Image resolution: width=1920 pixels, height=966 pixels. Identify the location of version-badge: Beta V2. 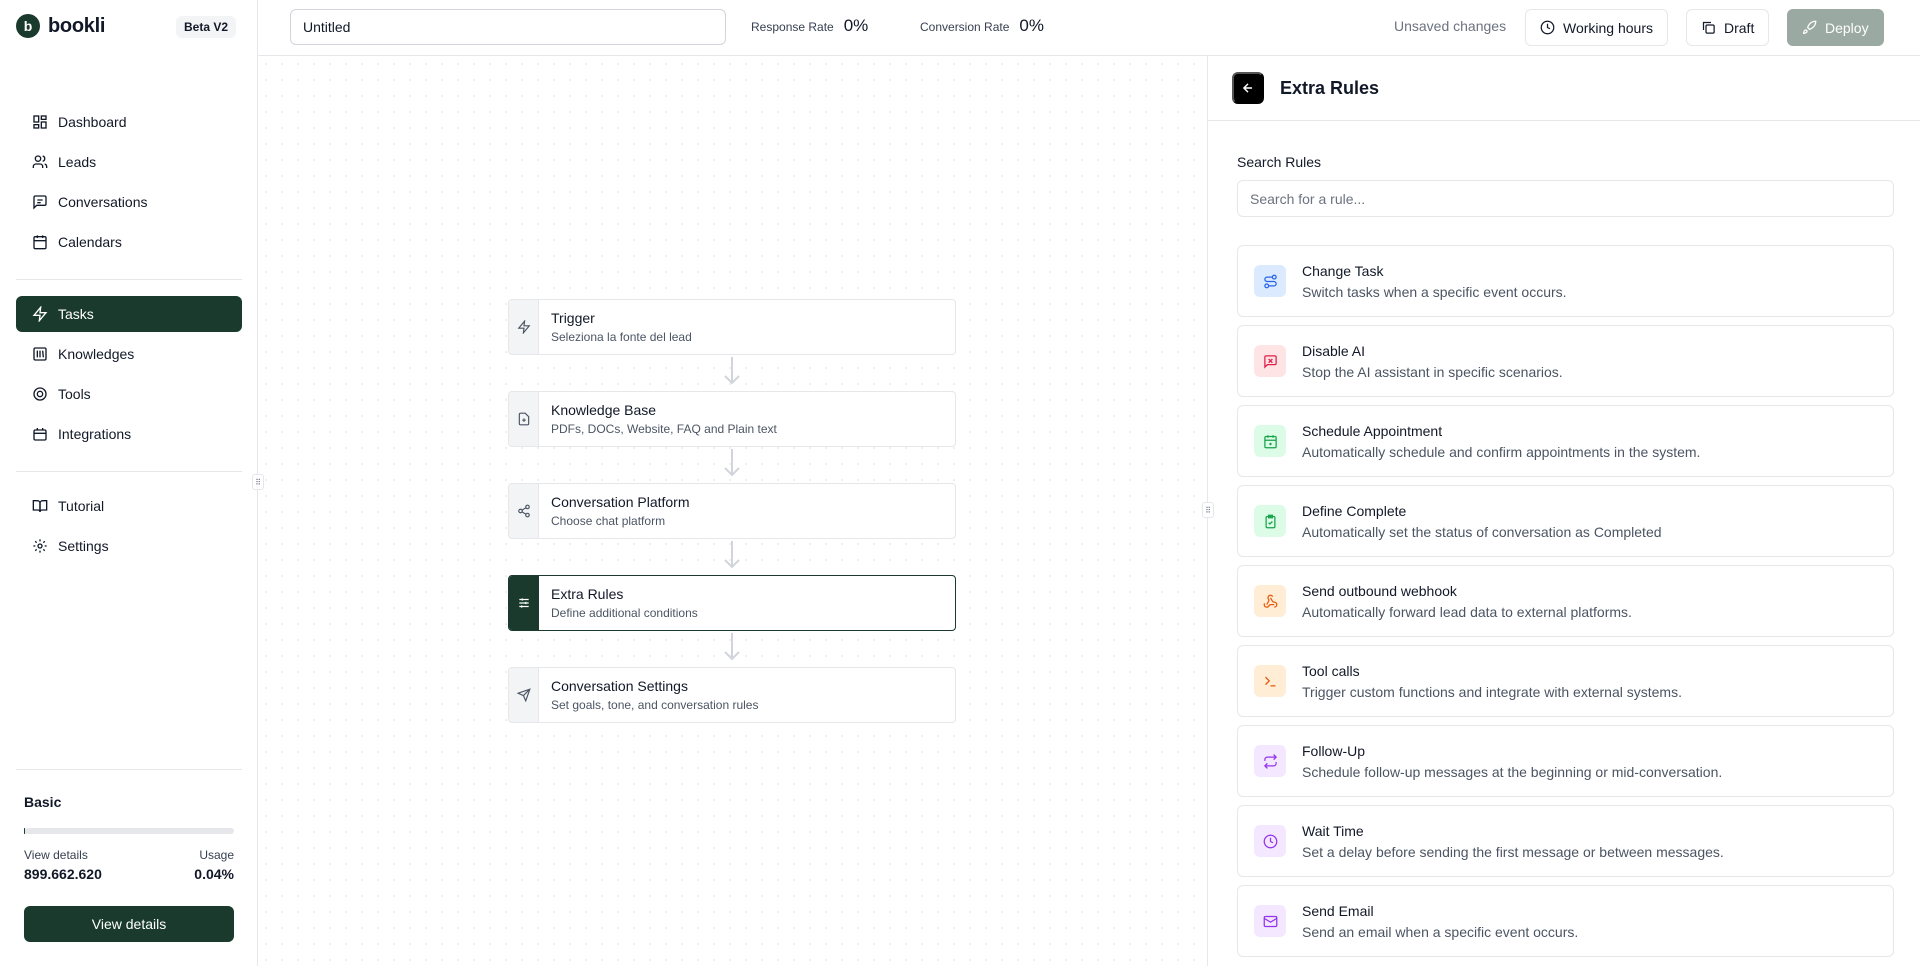
(206, 27).